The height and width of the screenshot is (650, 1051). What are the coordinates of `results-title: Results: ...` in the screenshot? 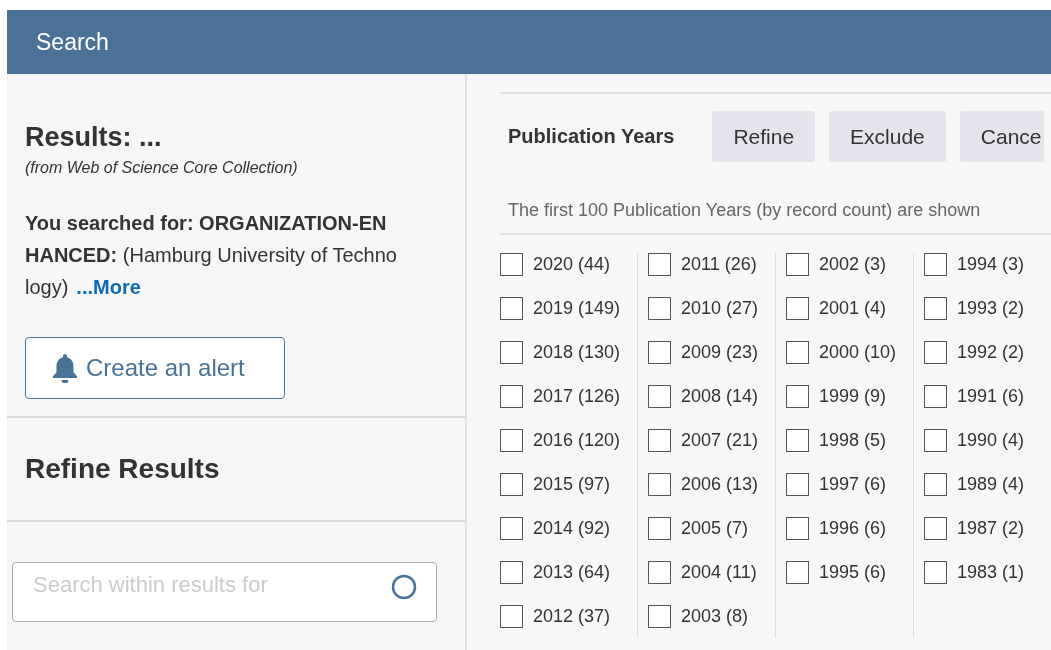 It's located at (94, 137).